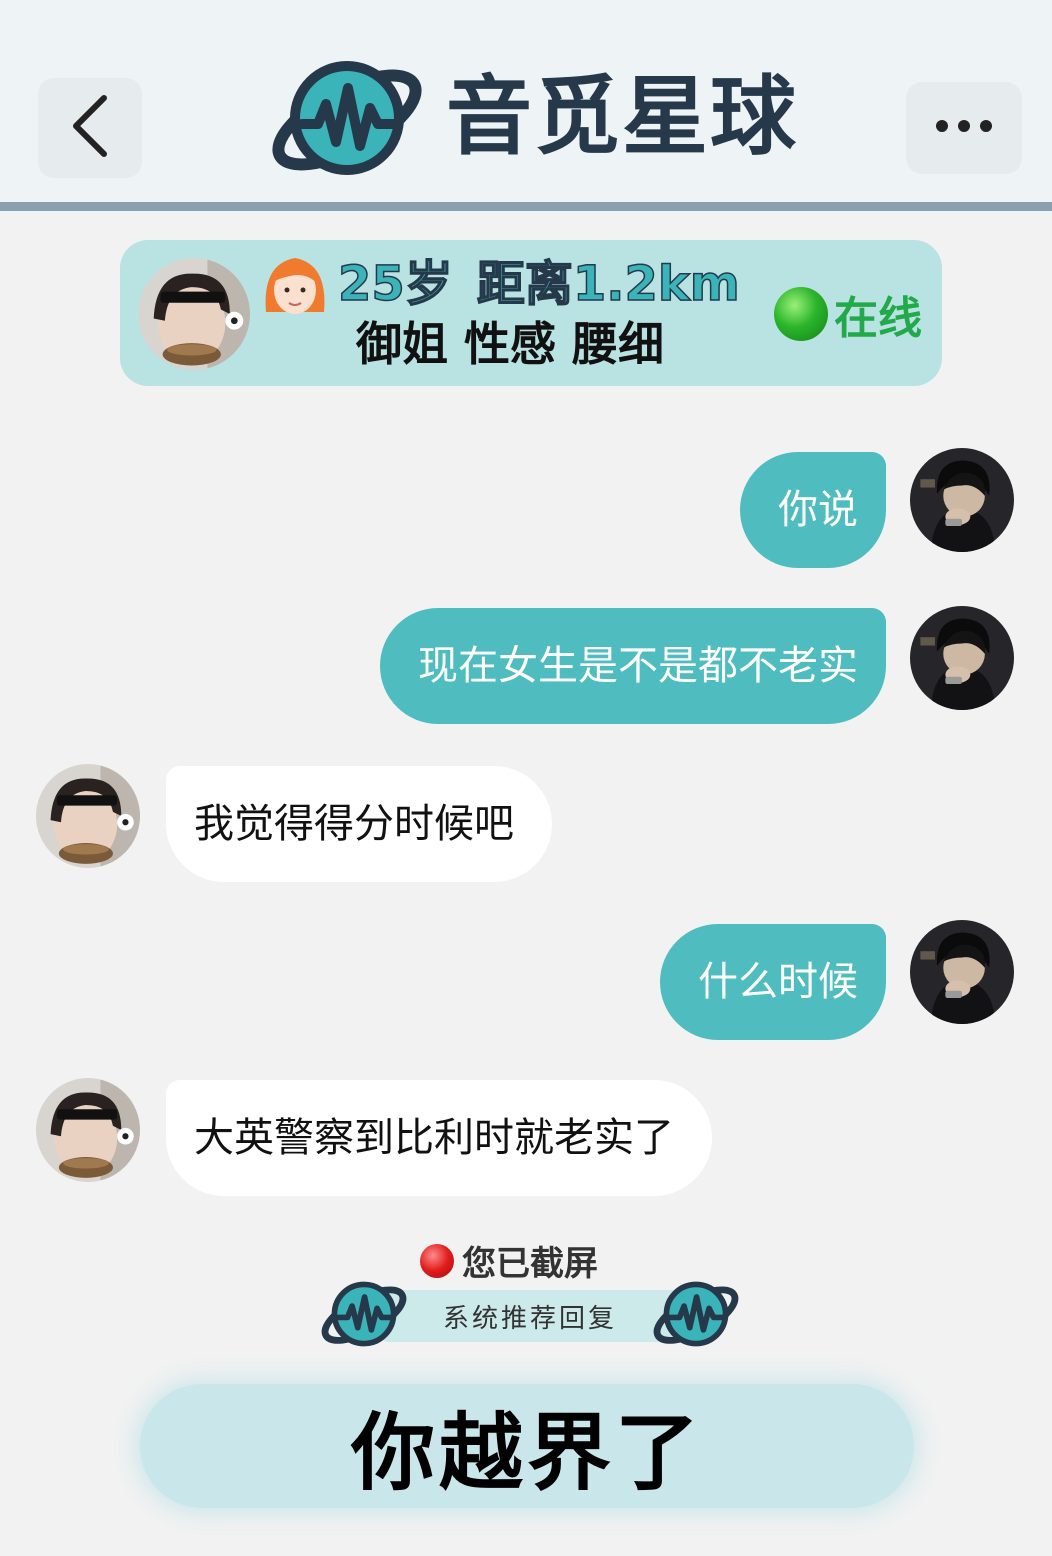 The width and height of the screenshot is (1052, 1556). I want to click on woman-emoji-icon, so click(295, 286).